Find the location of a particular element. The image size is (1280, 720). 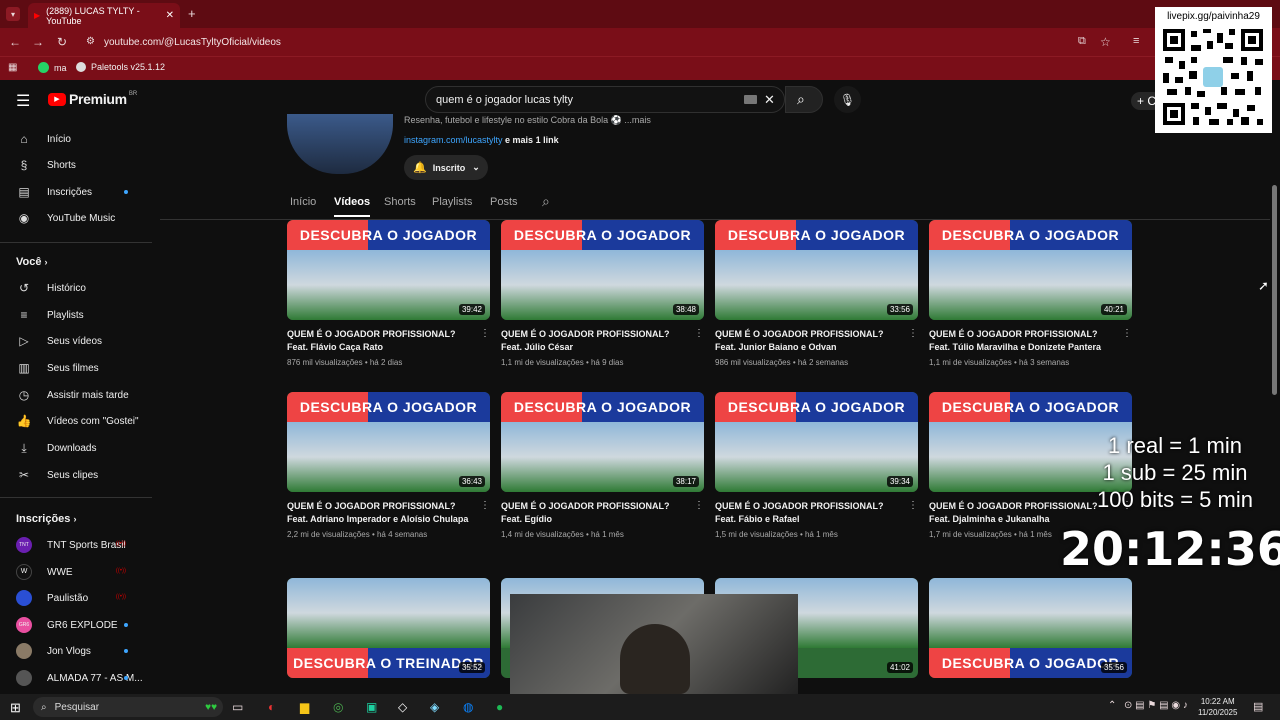

site-info-icon: ⚙ is located at coordinates (90, 41).